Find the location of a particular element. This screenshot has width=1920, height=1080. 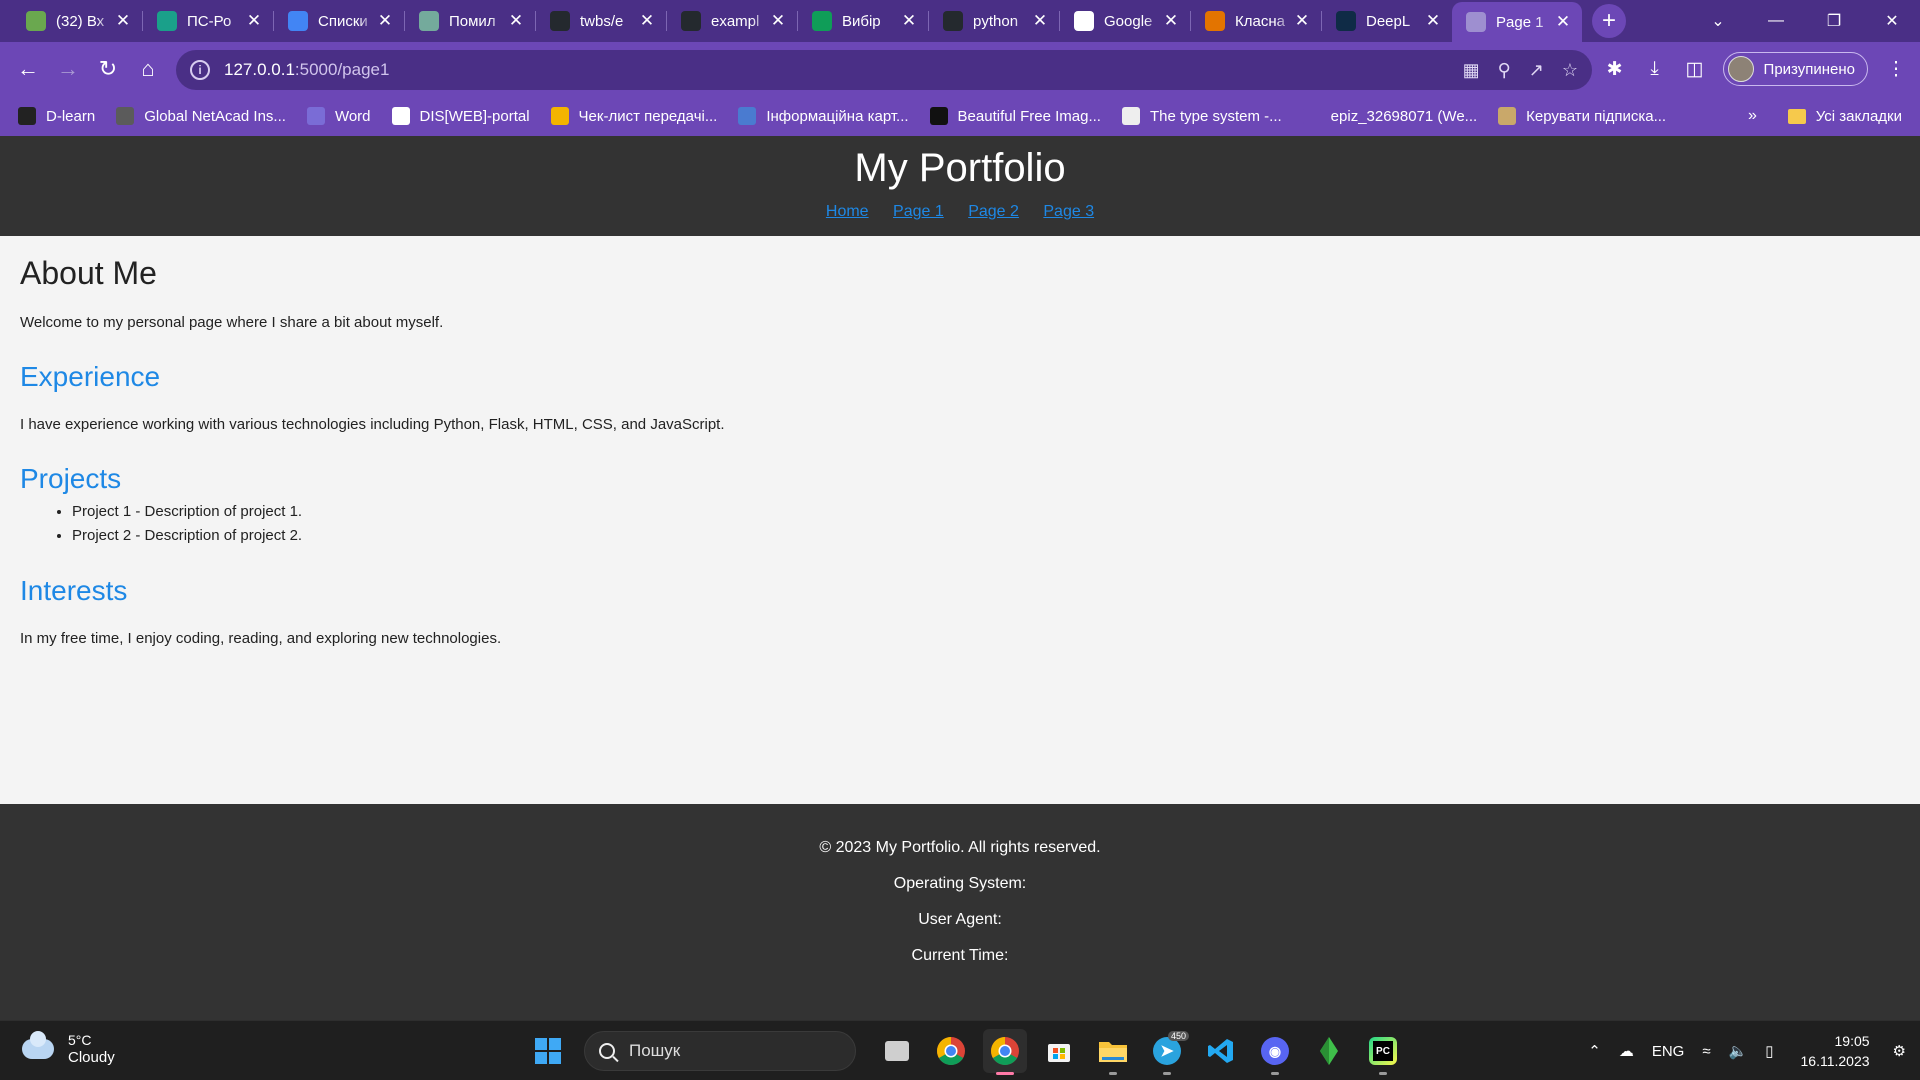

bookmark-star-icon: ☆ is located at coordinates (1570, 70).